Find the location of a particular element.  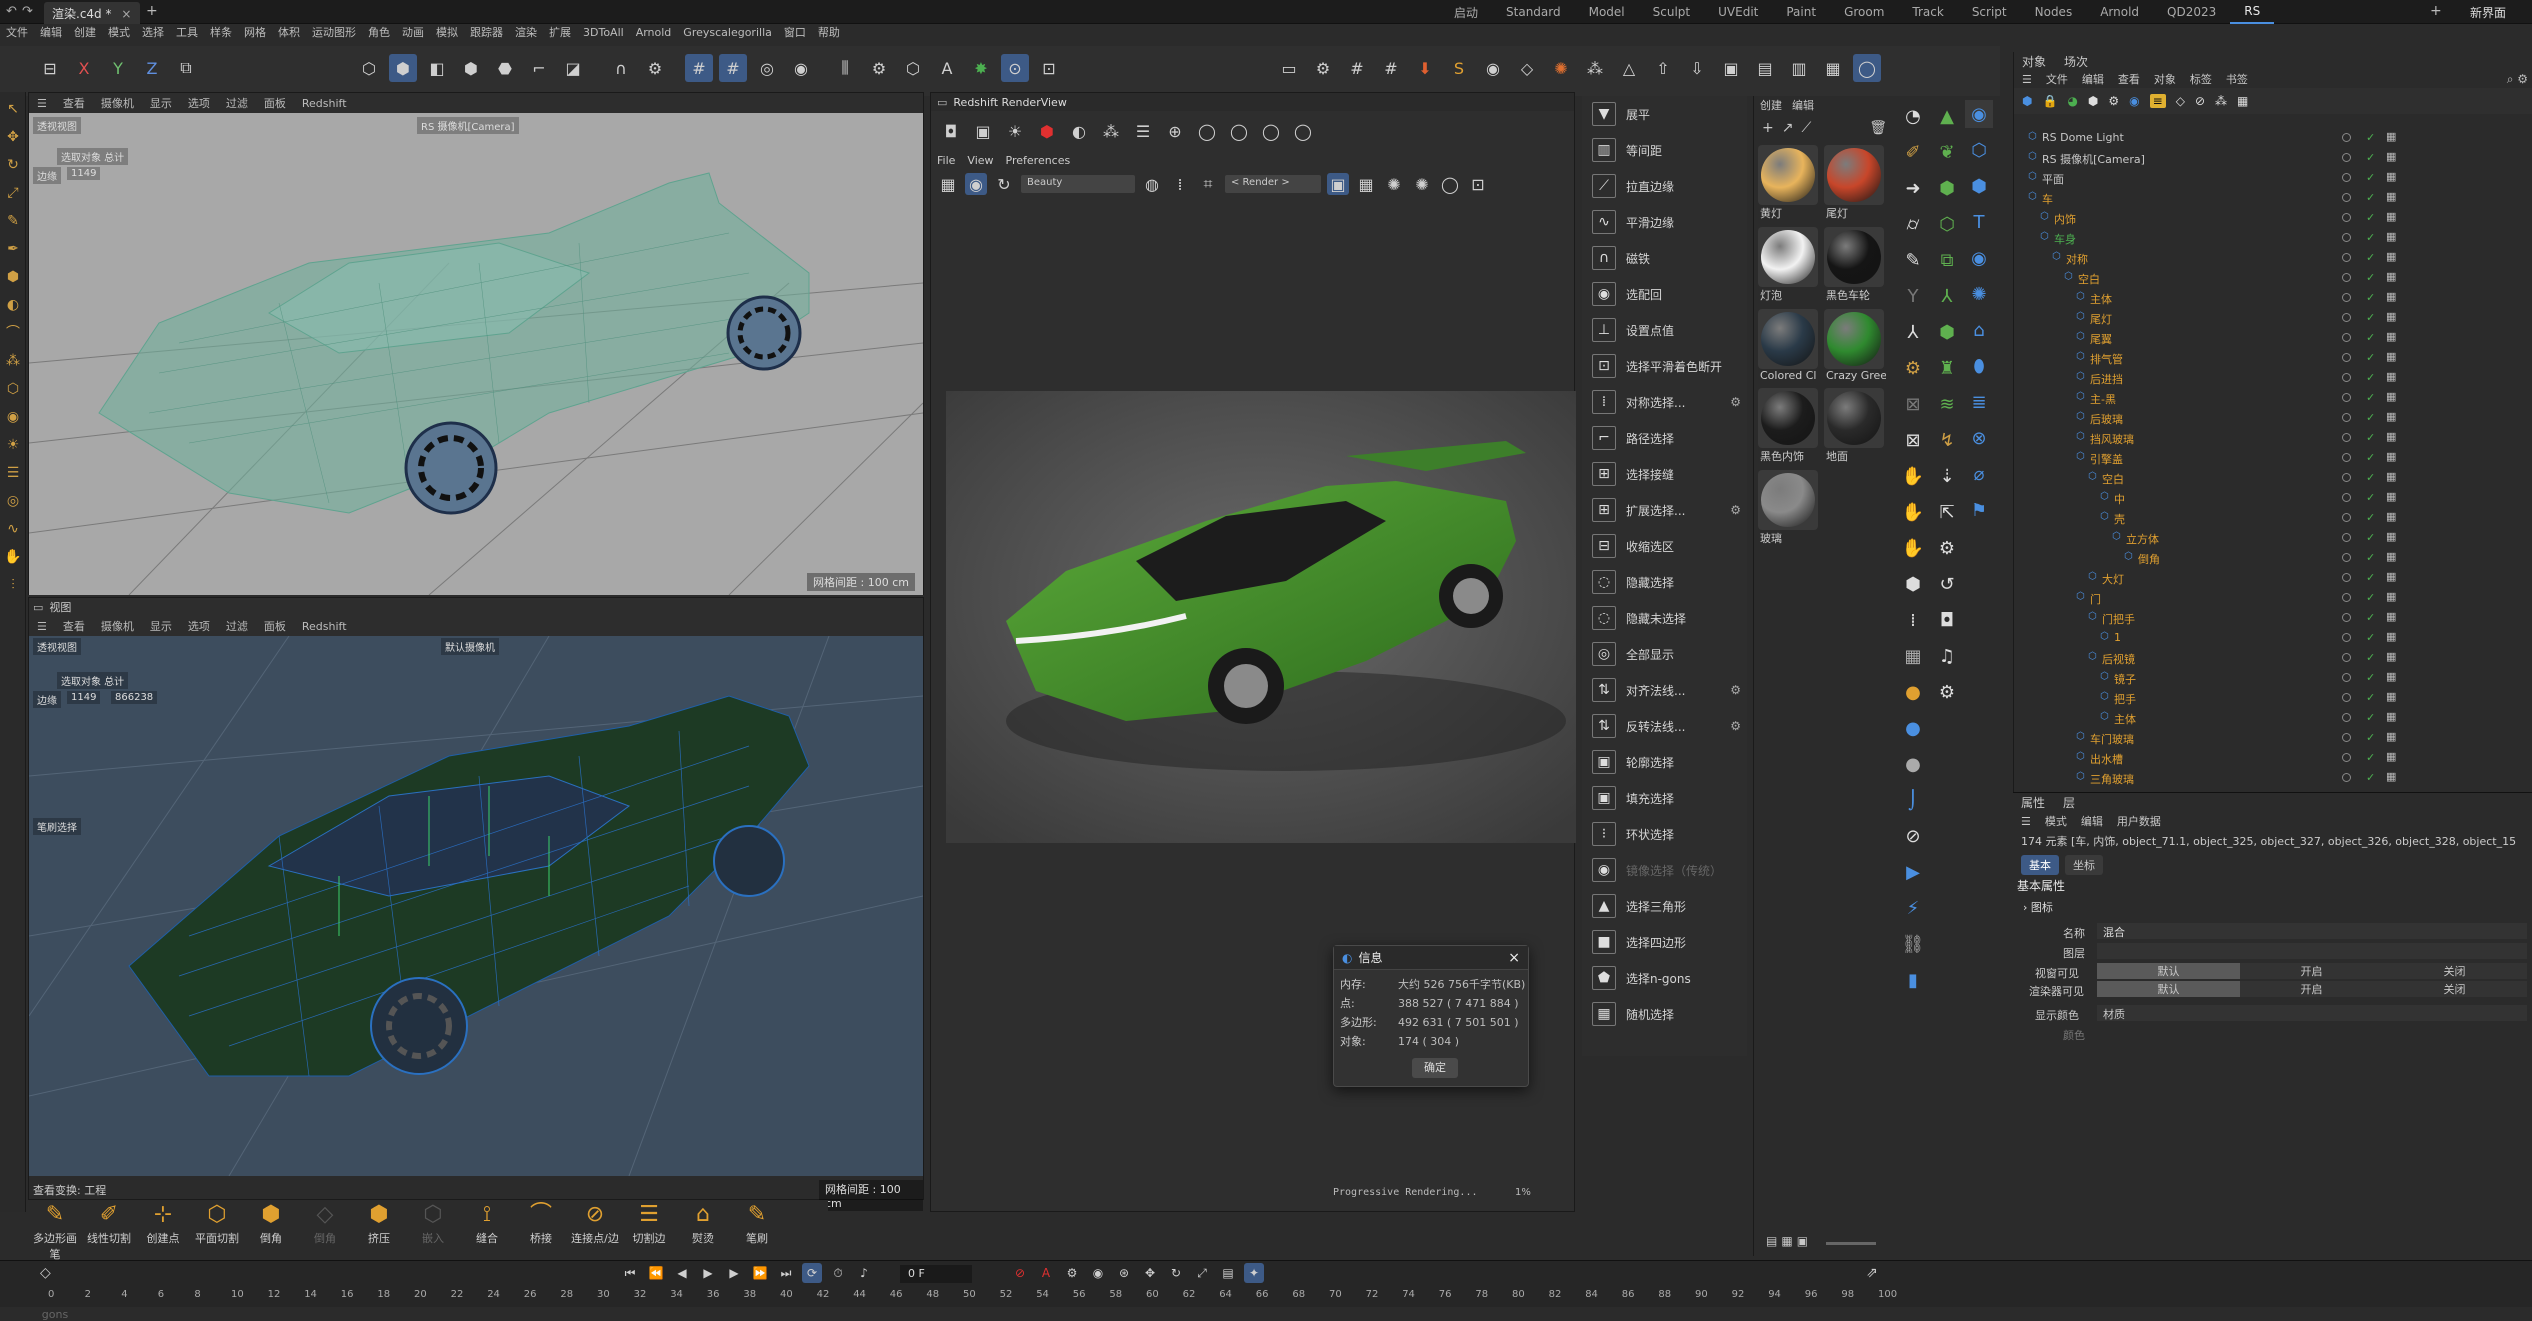

command-item: ⊥ 设置点值 is located at coordinates (1664, 330).